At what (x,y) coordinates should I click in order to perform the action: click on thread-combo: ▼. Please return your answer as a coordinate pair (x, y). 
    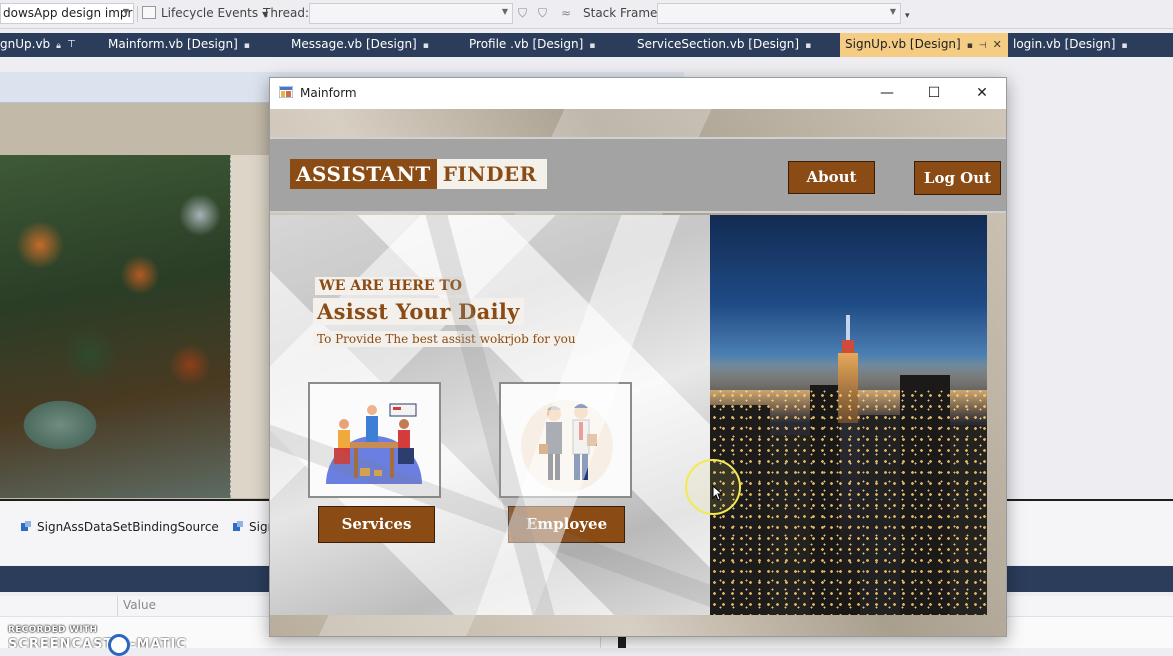
    Looking at the image, I should click on (411, 13).